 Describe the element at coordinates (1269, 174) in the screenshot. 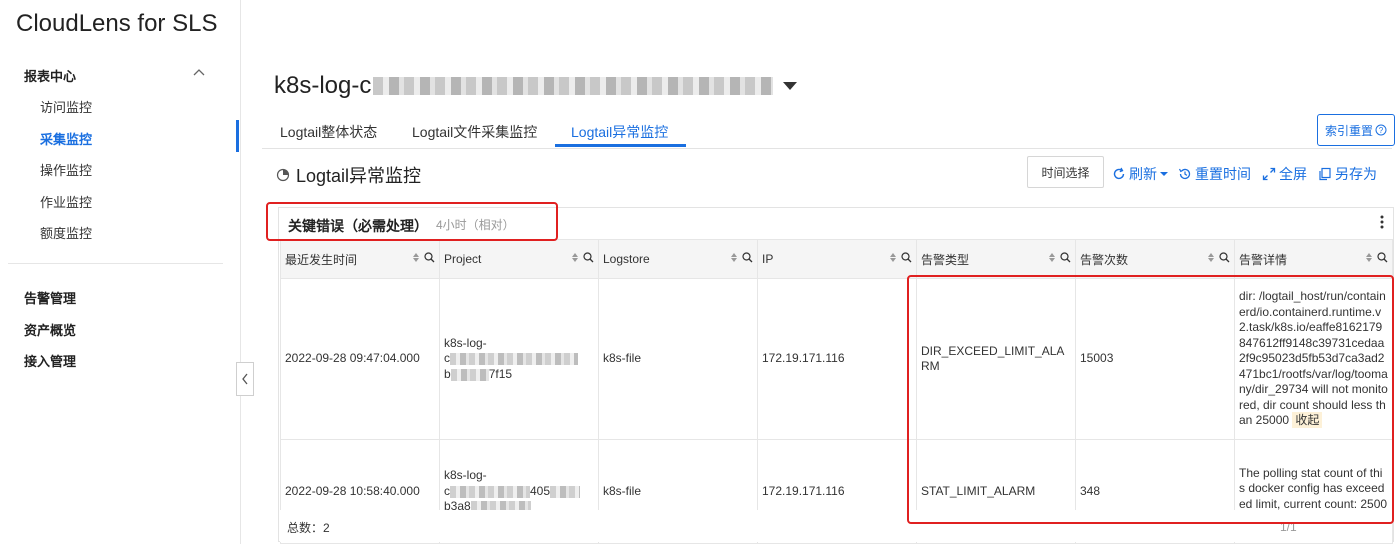

I see `fullscreen-icon` at that location.